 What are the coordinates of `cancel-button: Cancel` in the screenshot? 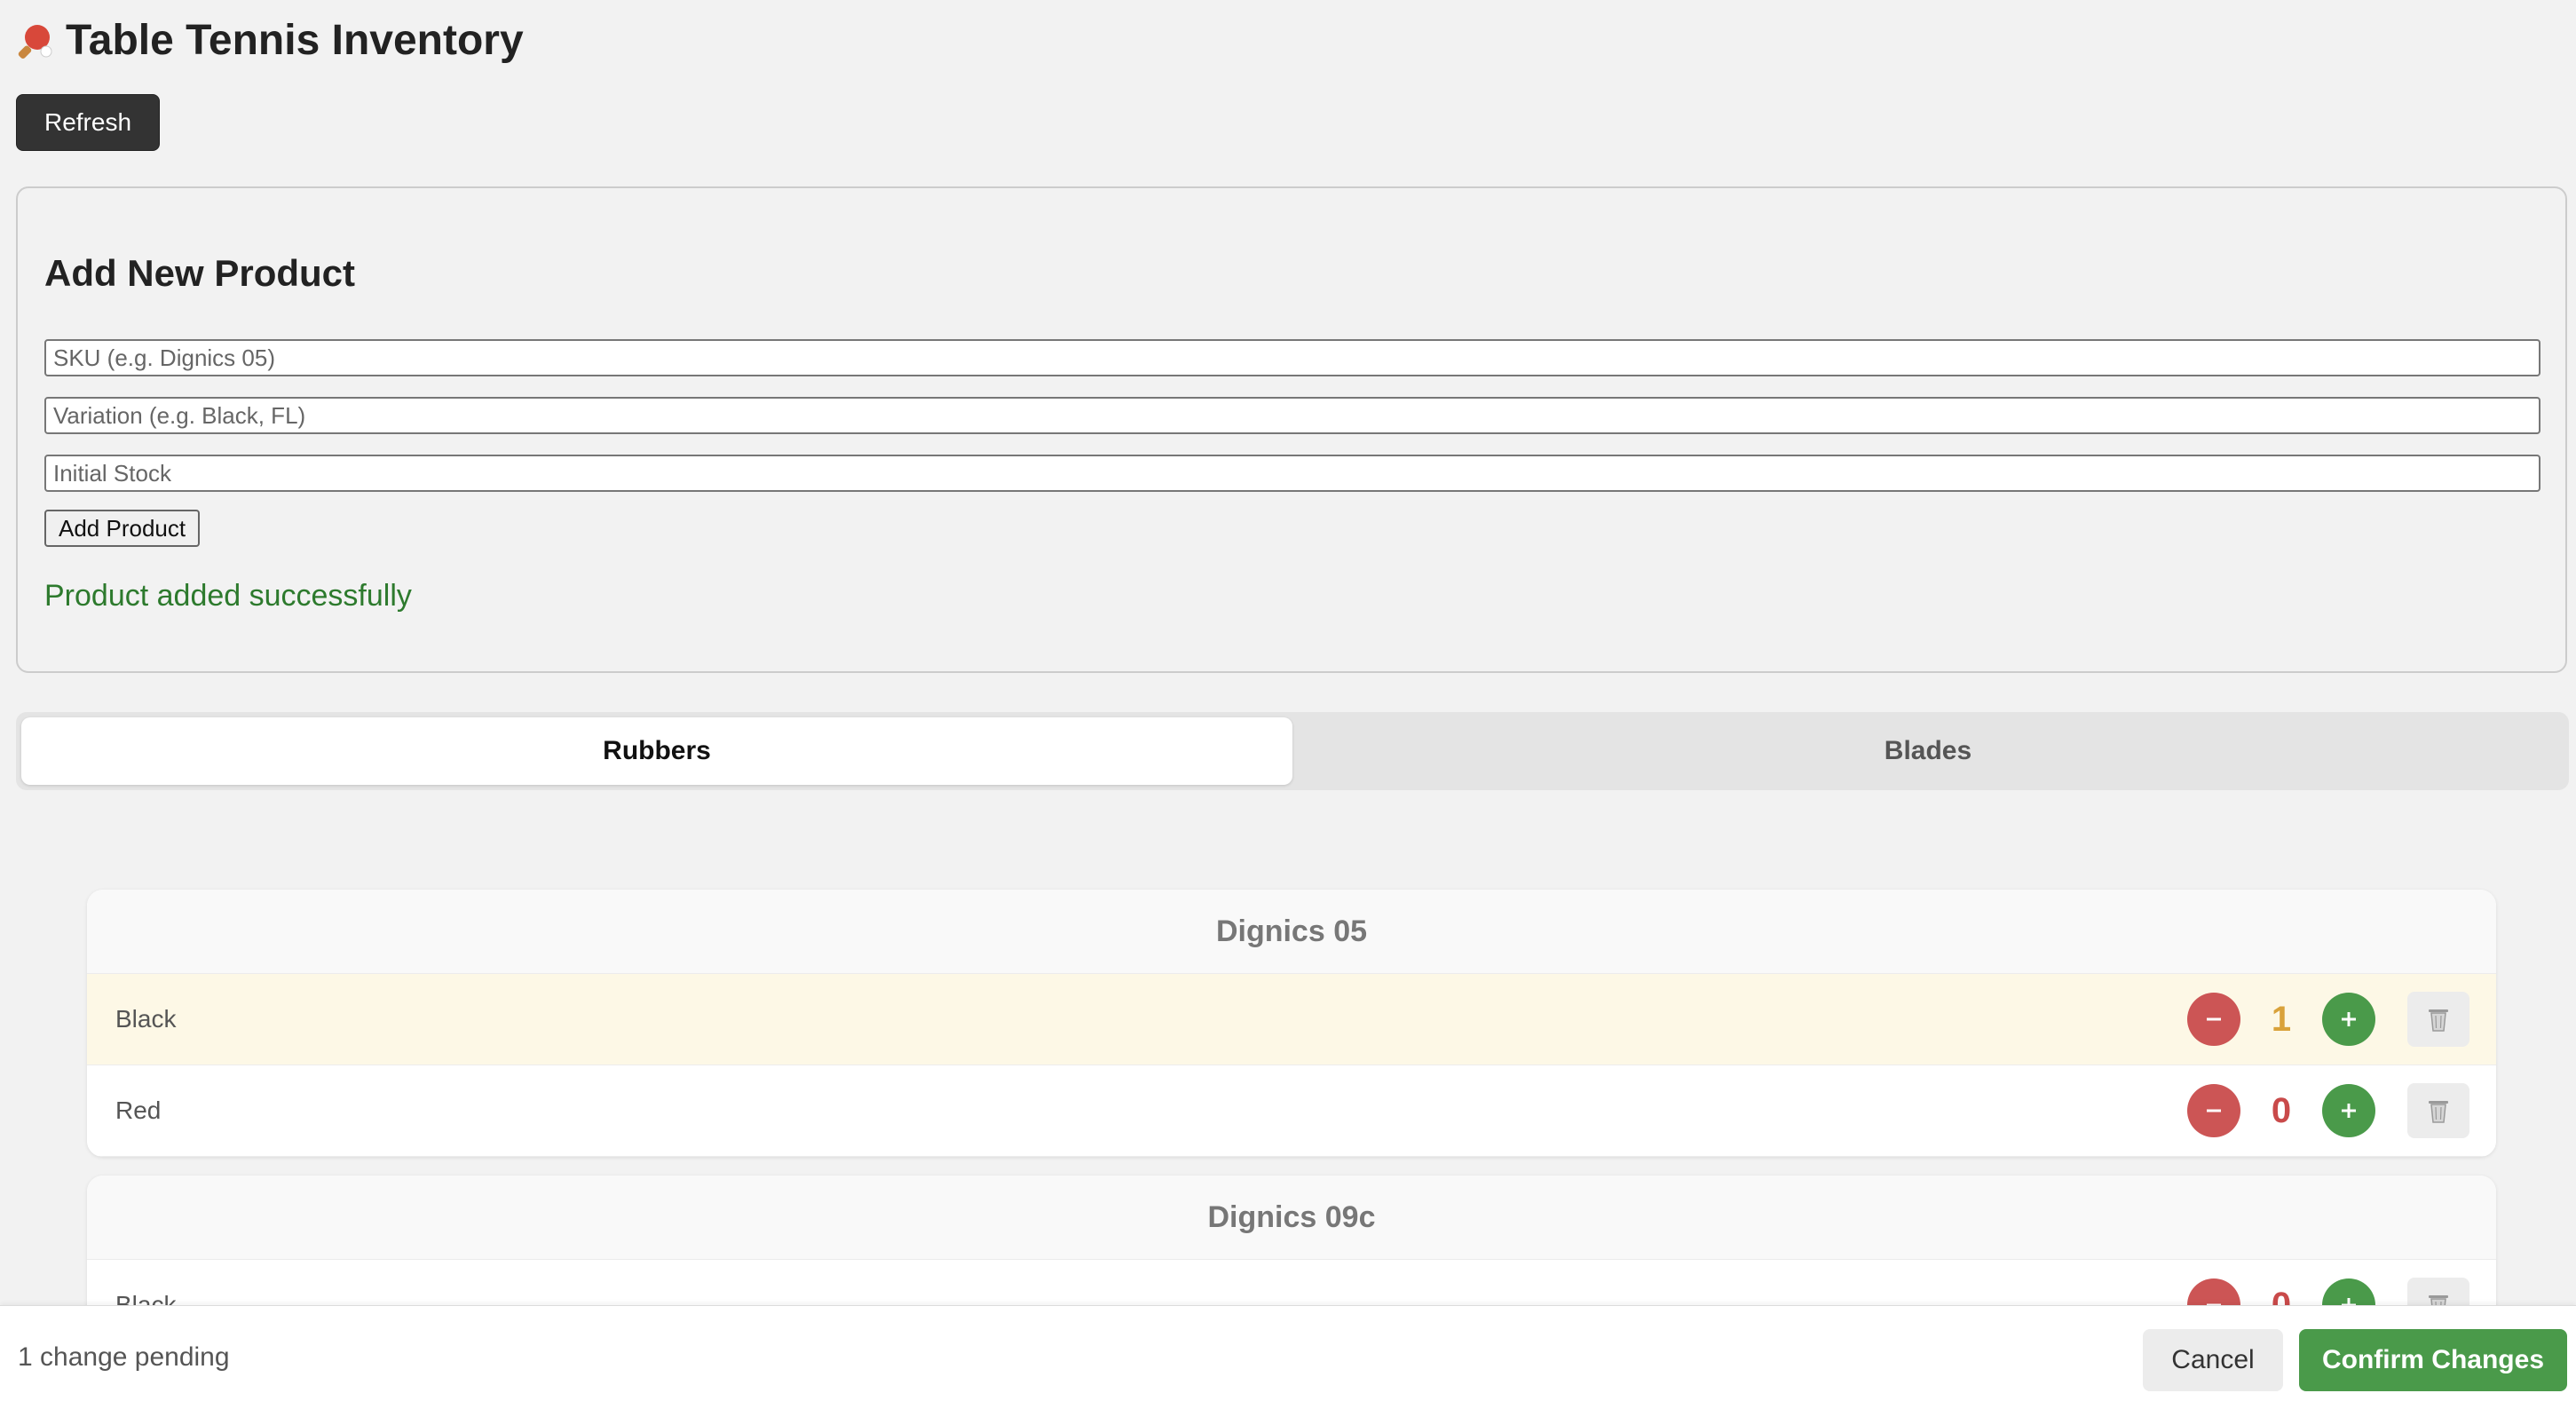 It's located at (2213, 1360).